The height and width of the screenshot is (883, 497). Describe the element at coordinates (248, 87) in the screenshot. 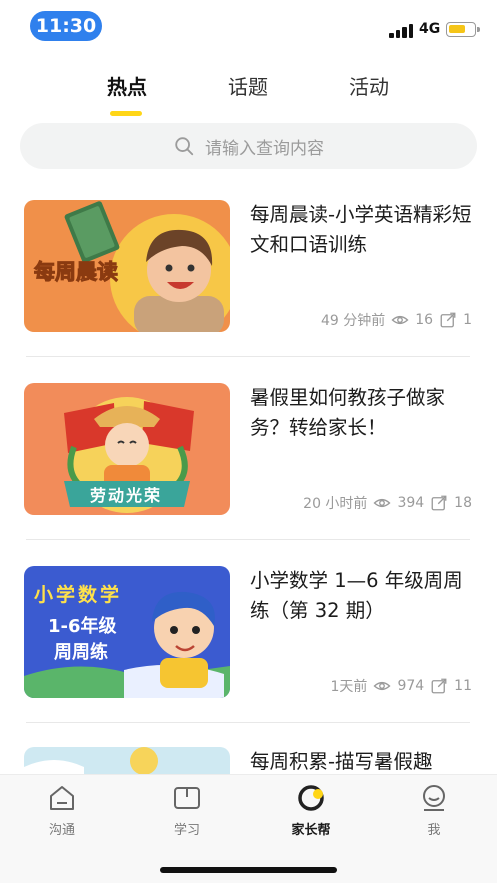

I see `tab-topics: 话题` at that location.